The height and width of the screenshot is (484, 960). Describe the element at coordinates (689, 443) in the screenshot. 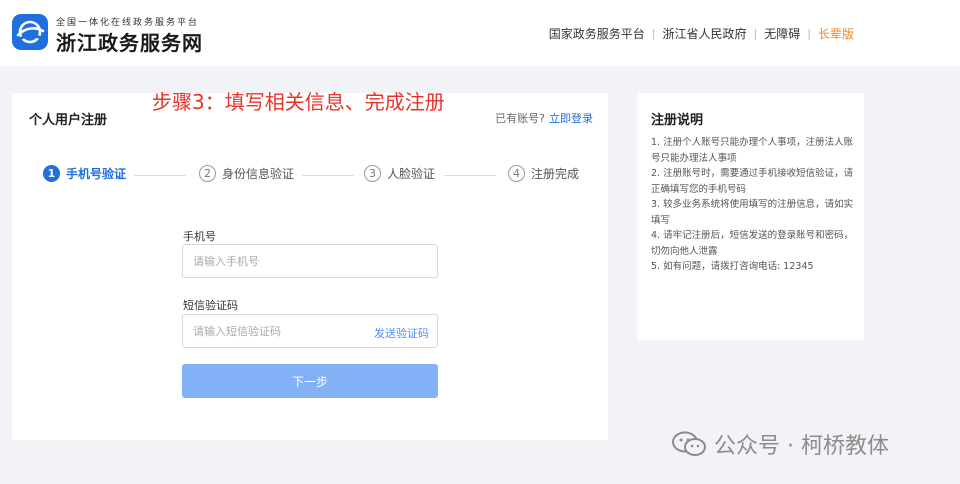

I see `wechat-icon` at that location.